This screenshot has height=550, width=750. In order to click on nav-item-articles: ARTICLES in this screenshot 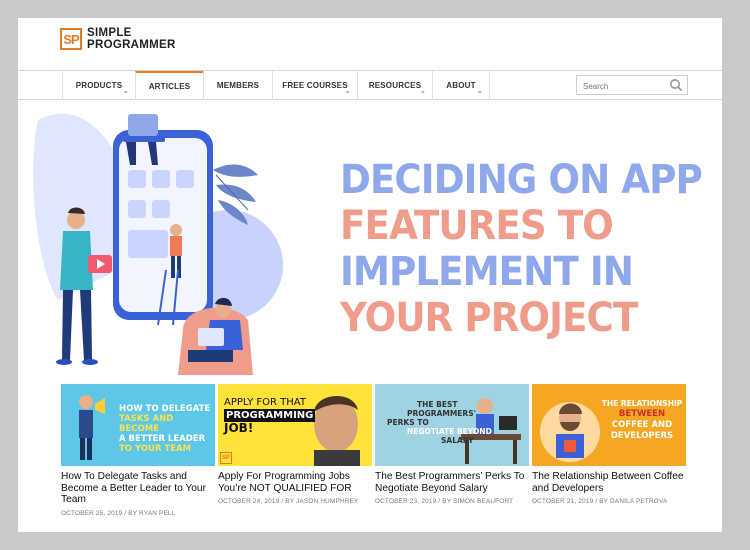, I will do `click(169, 85)`.